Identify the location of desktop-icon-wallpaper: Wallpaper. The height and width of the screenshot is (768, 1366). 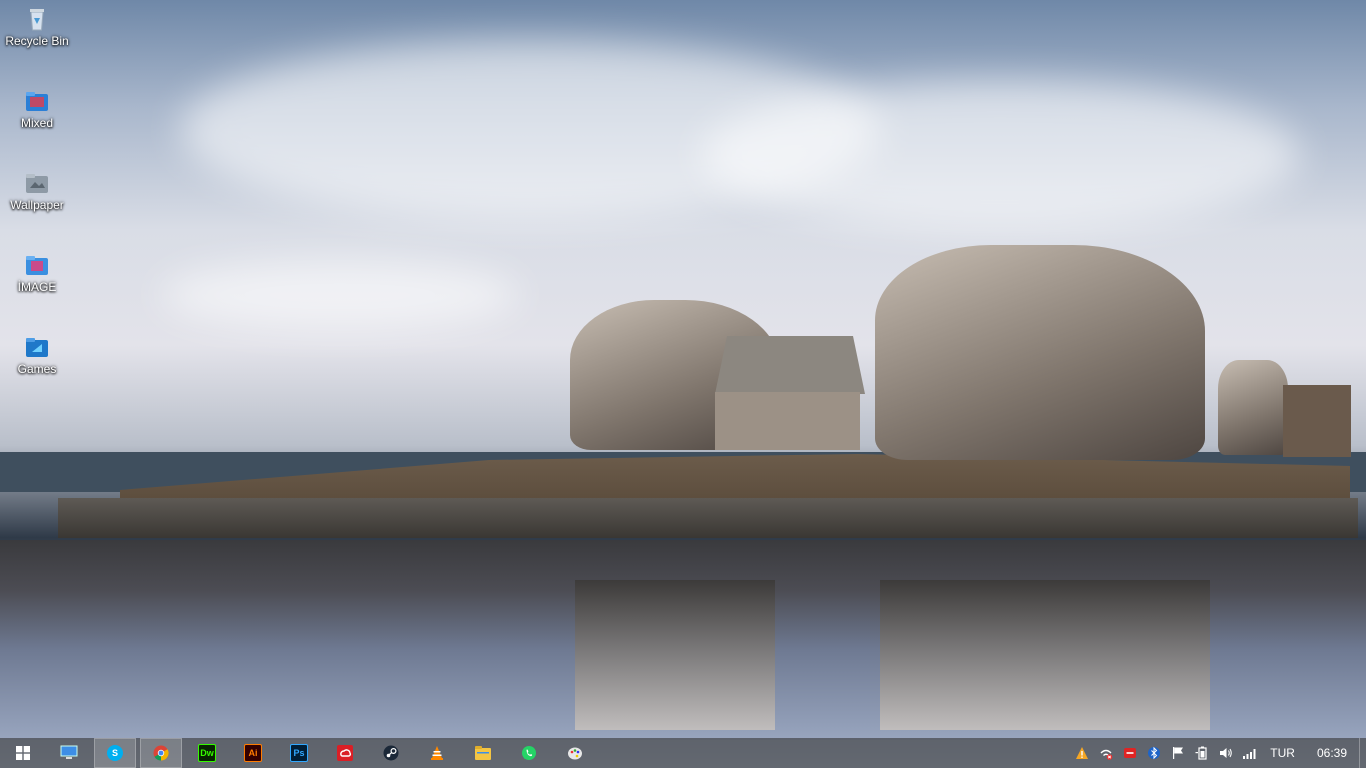
(37, 191).